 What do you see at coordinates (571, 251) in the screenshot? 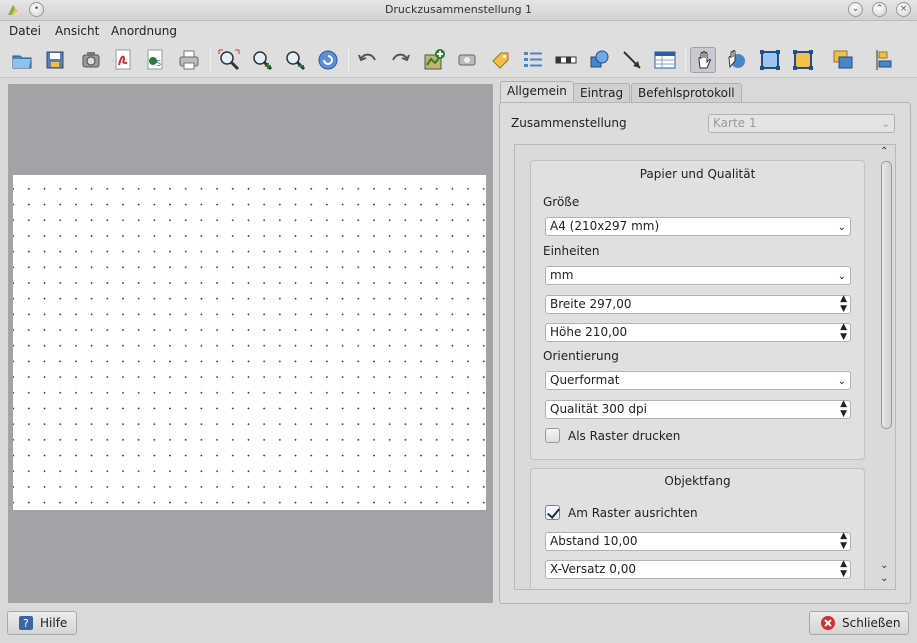
I see `units-label: Einheiten` at bounding box center [571, 251].